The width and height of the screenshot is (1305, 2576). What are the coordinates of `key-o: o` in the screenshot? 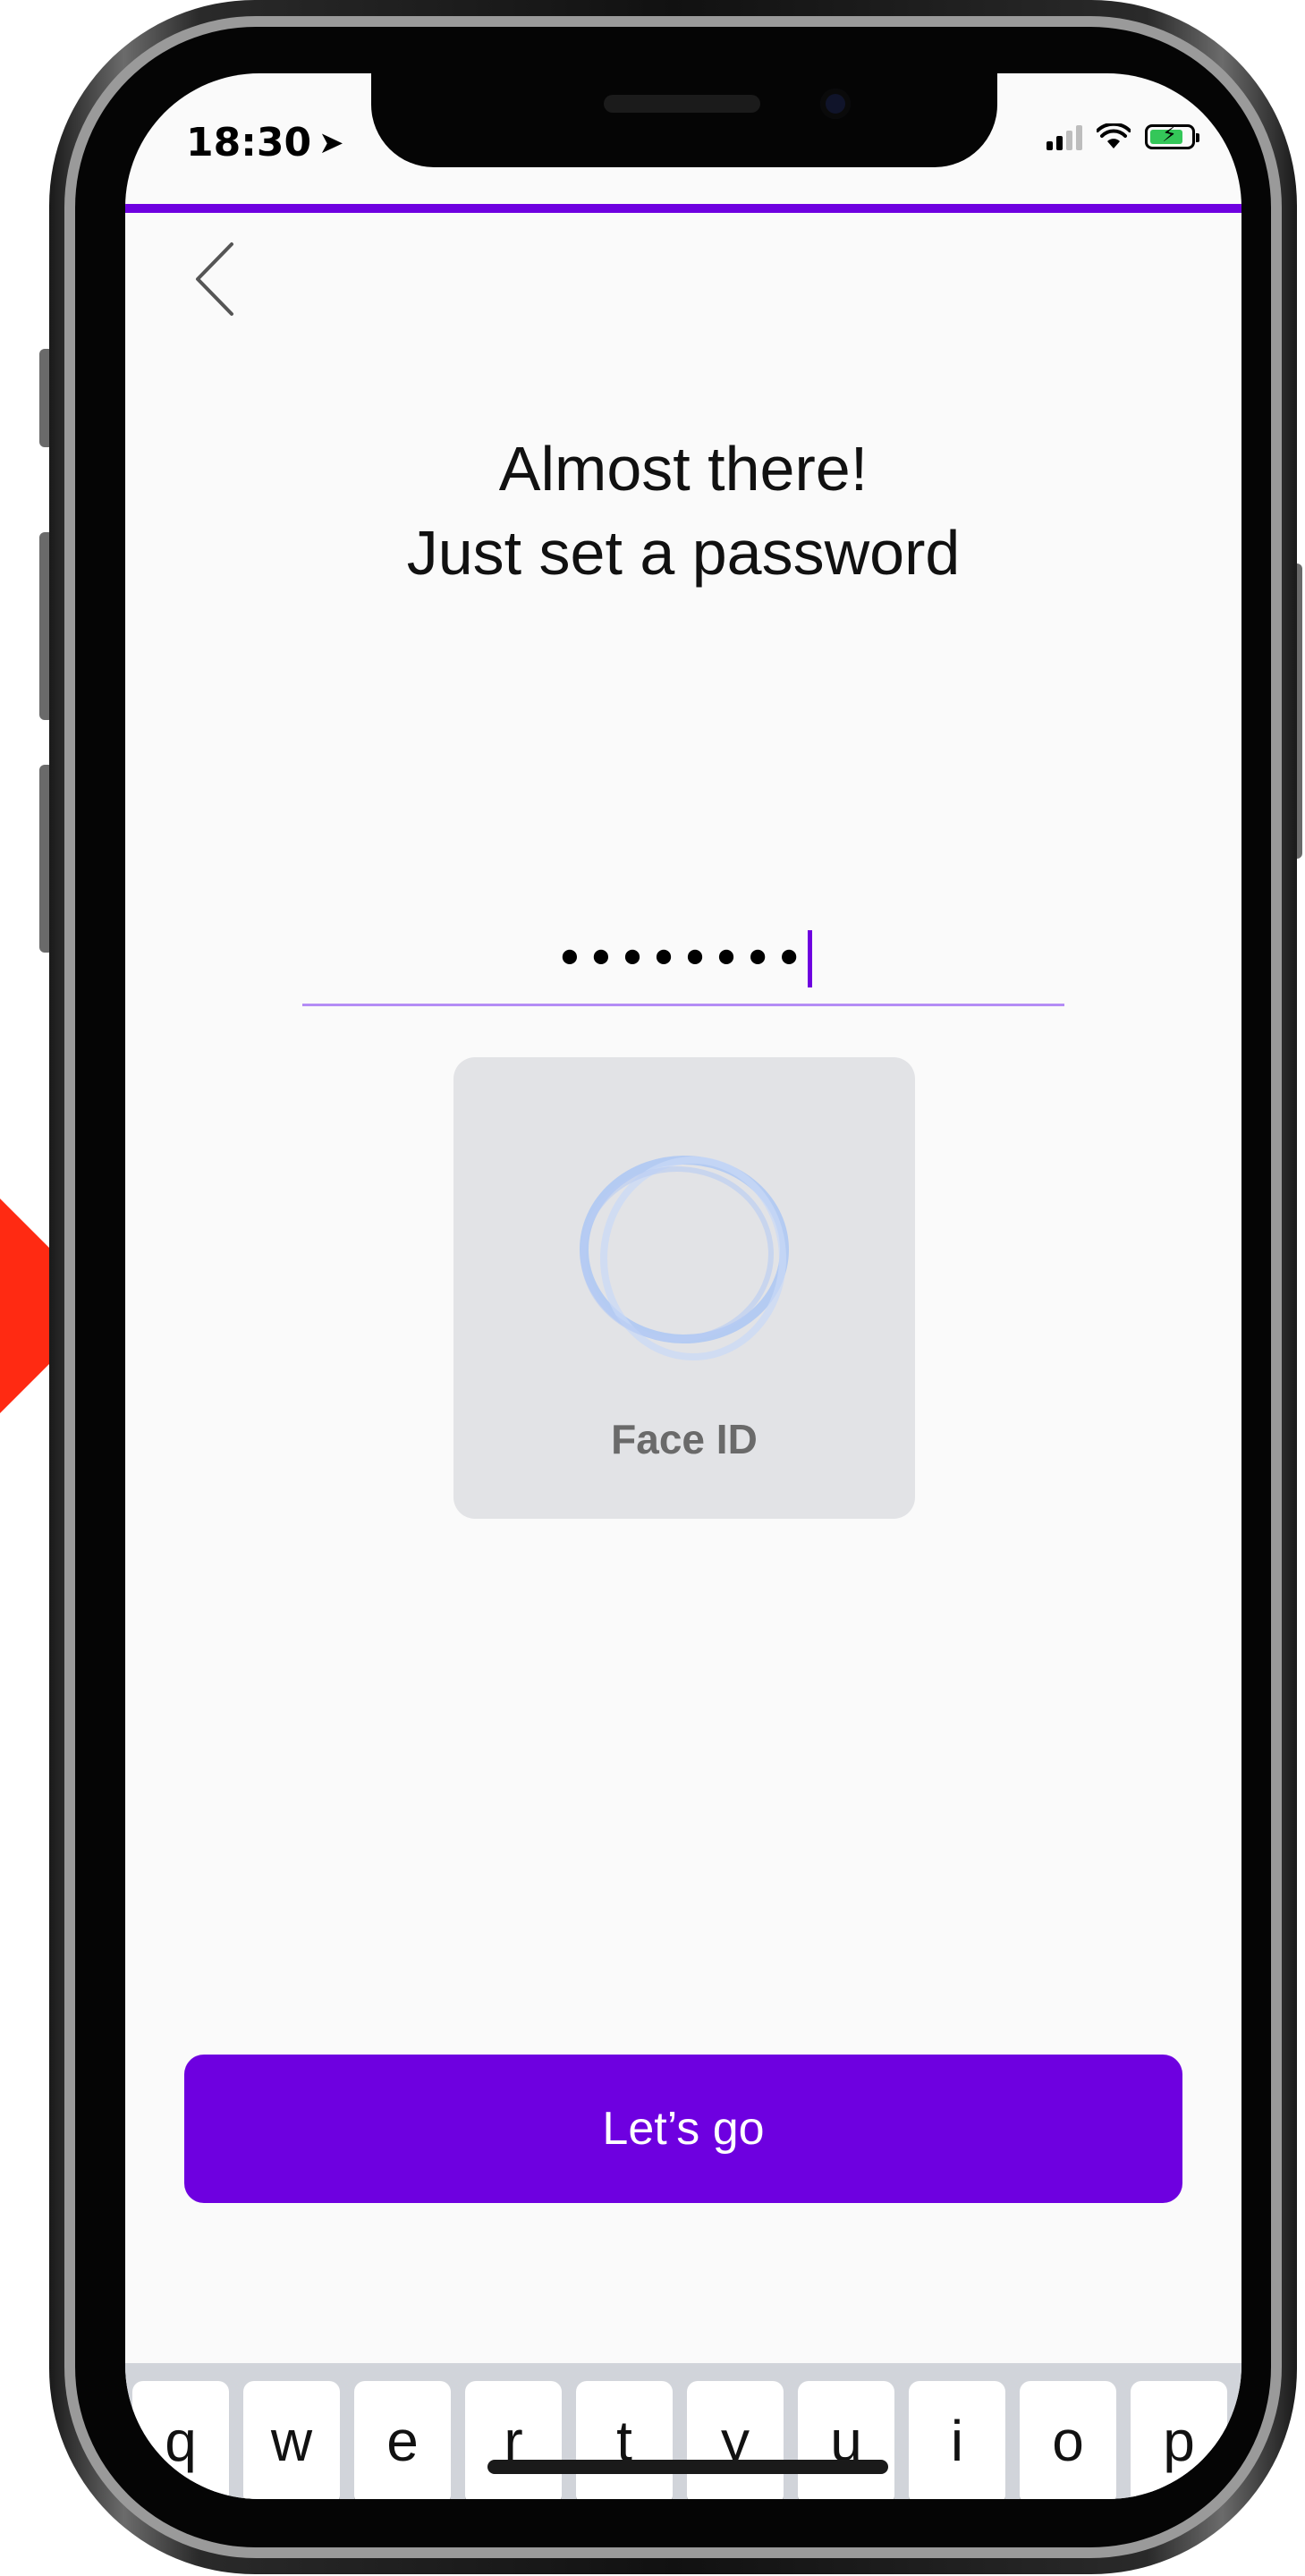 It's located at (1068, 2440).